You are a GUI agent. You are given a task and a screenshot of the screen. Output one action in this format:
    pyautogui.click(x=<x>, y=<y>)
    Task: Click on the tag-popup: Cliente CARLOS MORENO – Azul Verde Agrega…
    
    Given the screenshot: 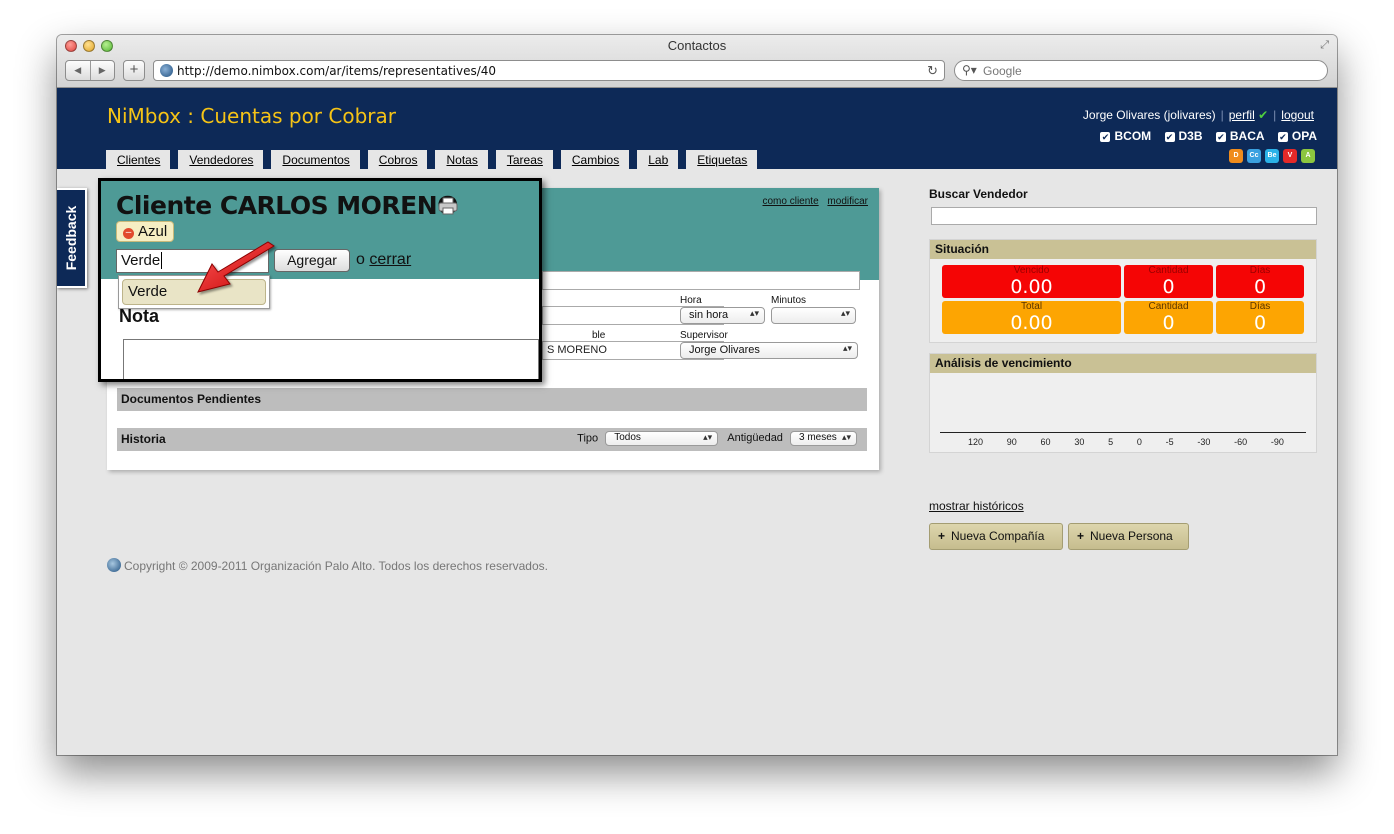 What is the action you would take?
    pyautogui.click(x=320, y=280)
    